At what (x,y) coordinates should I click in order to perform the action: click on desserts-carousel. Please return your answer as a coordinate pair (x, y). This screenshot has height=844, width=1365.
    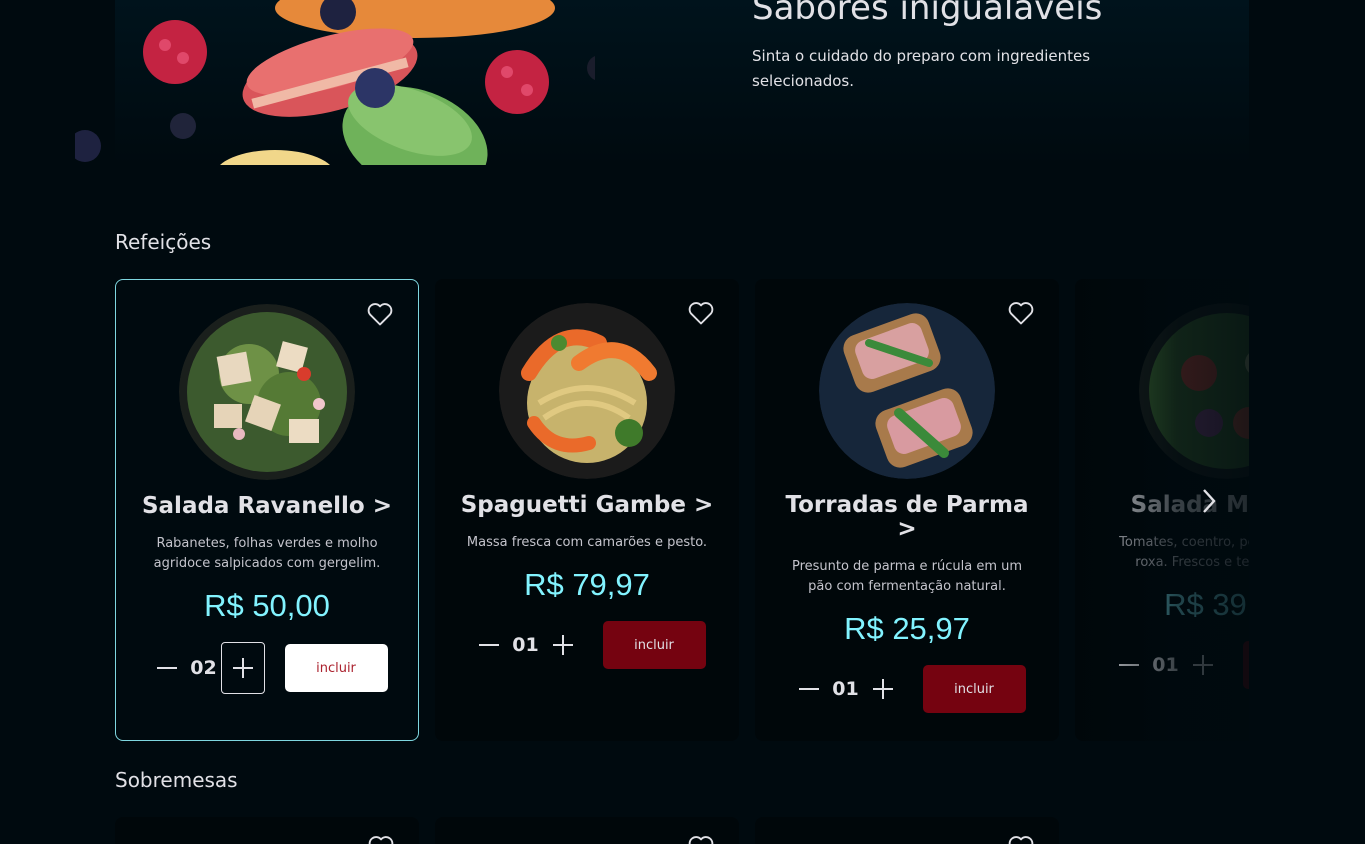
    Looking at the image, I should click on (682, 830).